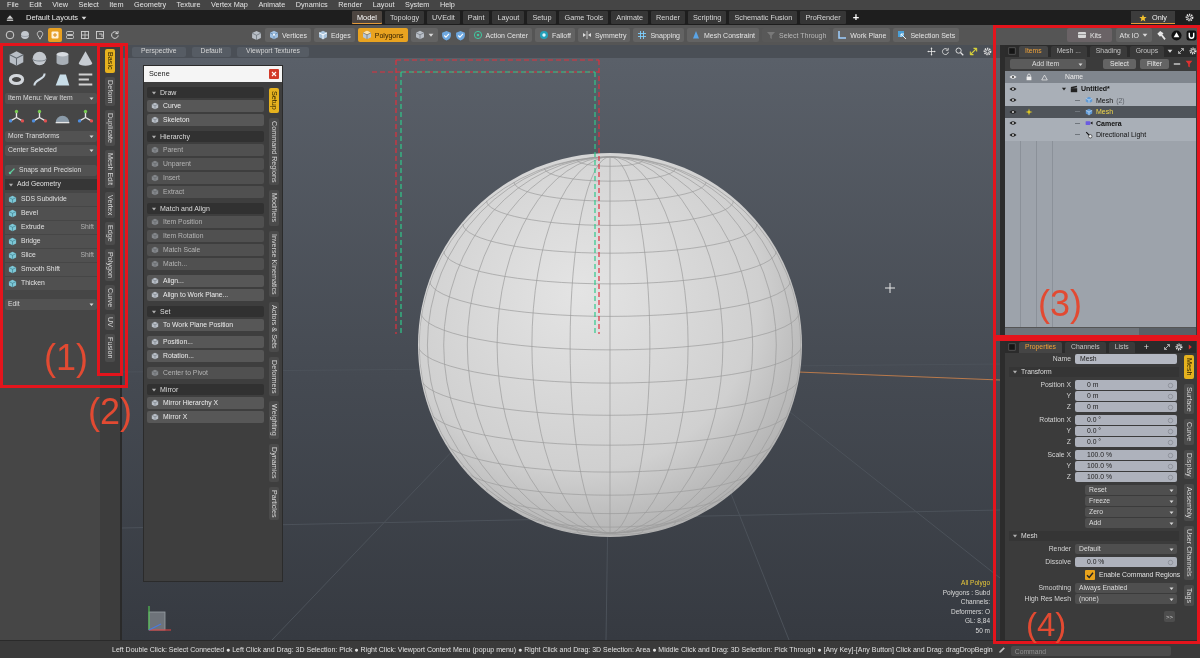  I want to click on filter-icon, so click(1189, 64).